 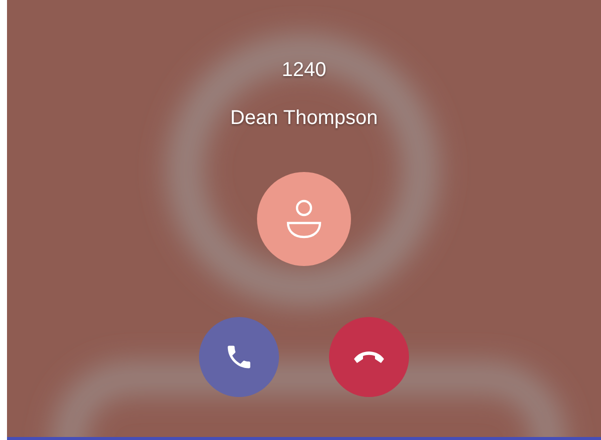 What do you see at coordinates (304, 70) in the screenshot?
I see `caller-number: 1240` at bounding box center [304, 70].